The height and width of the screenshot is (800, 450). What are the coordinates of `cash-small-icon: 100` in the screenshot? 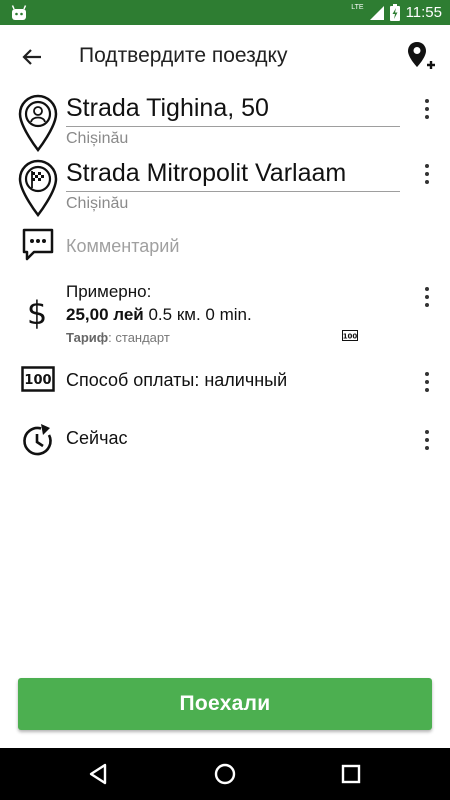 It's located at (350, 335).